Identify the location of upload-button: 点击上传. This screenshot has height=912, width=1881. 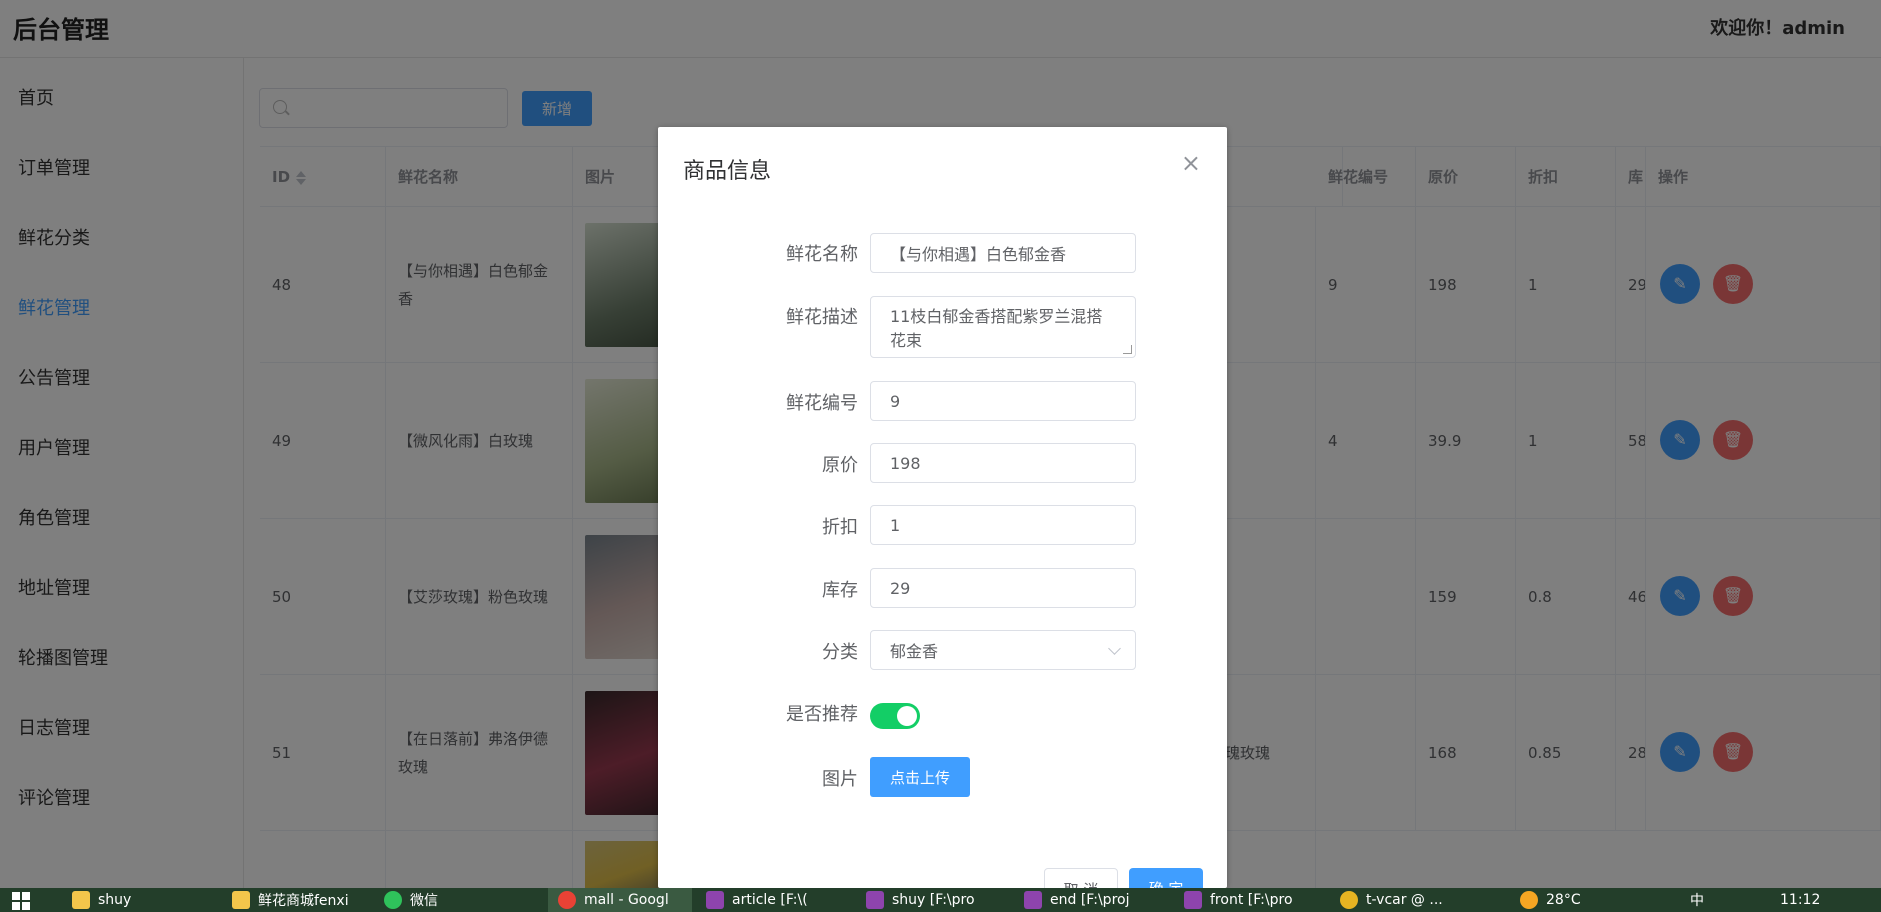
(920, 777).